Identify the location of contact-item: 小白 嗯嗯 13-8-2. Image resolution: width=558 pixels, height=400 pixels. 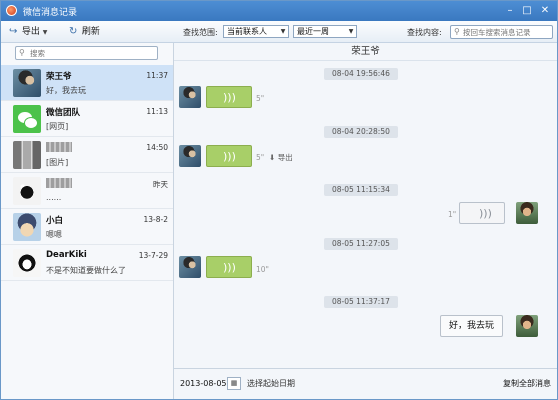
(87, 227).